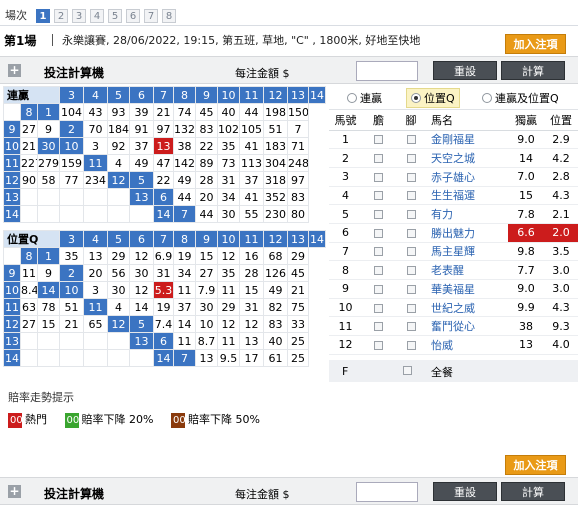 This screenshot has width=578, height=507. What do you see at coordinates (119, 129) in the screenshot?
I see `quinella-odds-cell: 184` at bounding box center [119, 129].